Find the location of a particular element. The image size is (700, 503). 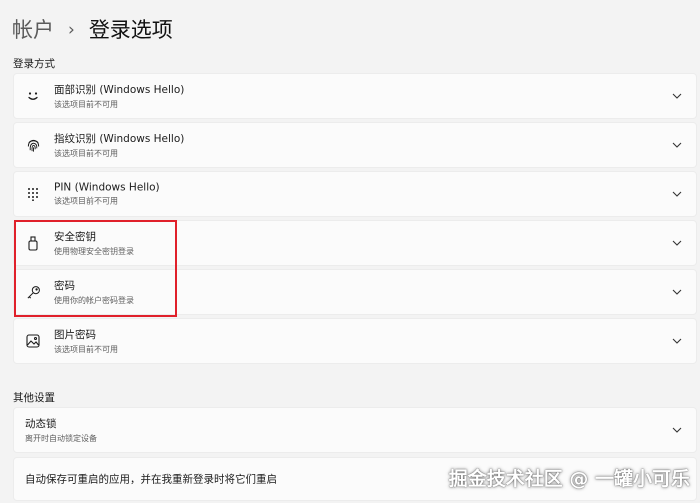

option-text: 自动保存可重启的应用，并在我重新登录时将它们重启 is located at coordinates (151, 479).